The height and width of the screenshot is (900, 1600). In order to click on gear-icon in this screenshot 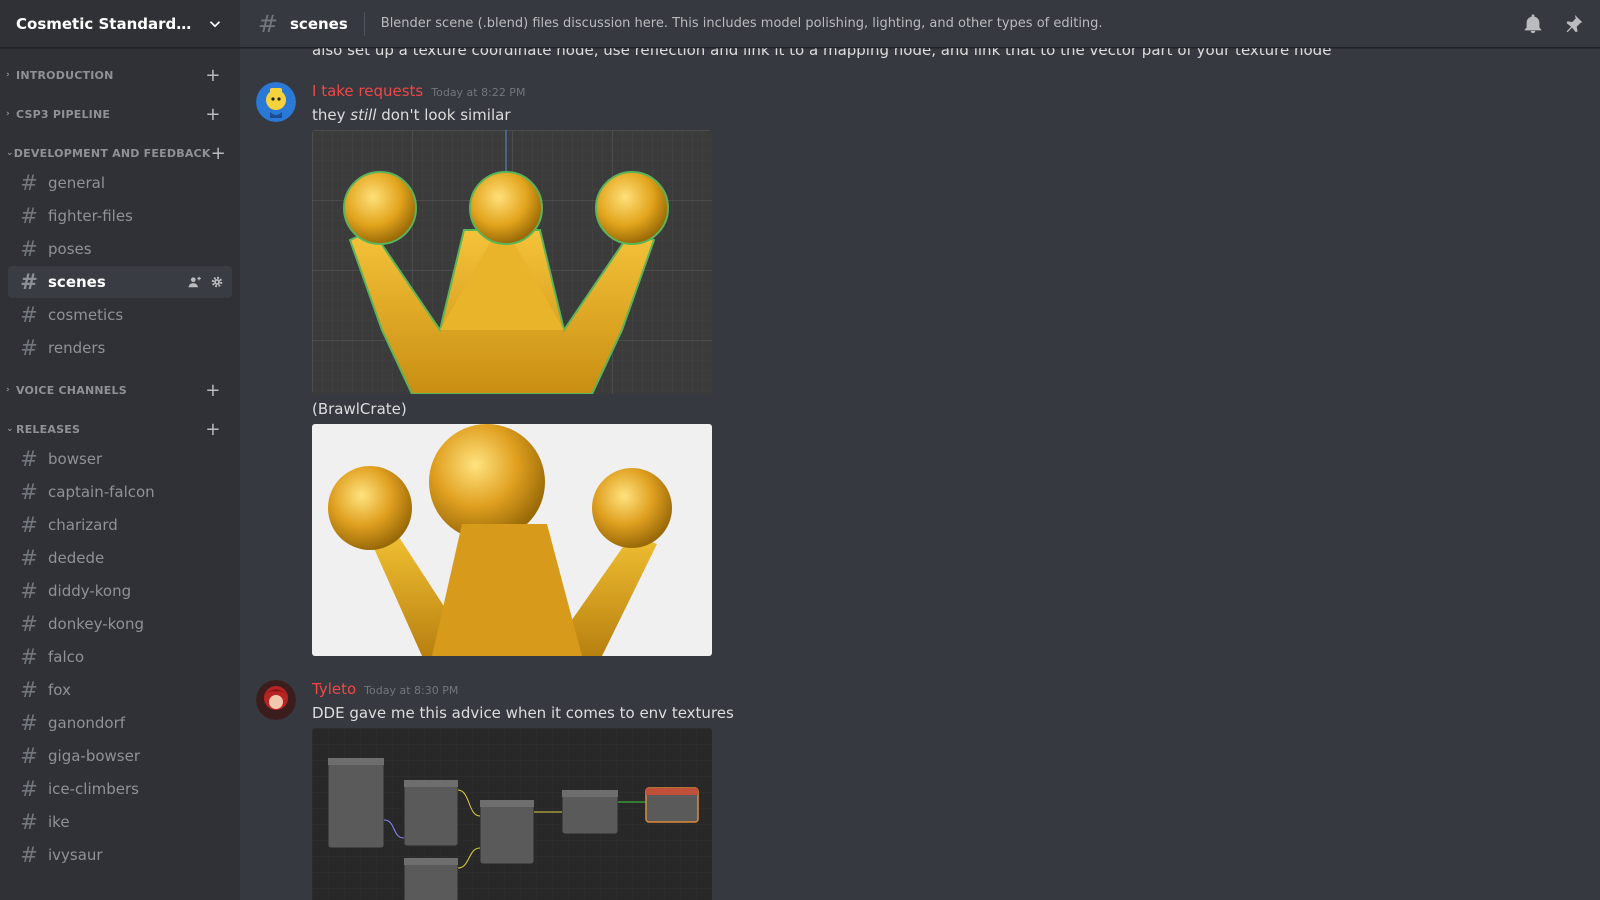, I will do `click(217, 282)`.